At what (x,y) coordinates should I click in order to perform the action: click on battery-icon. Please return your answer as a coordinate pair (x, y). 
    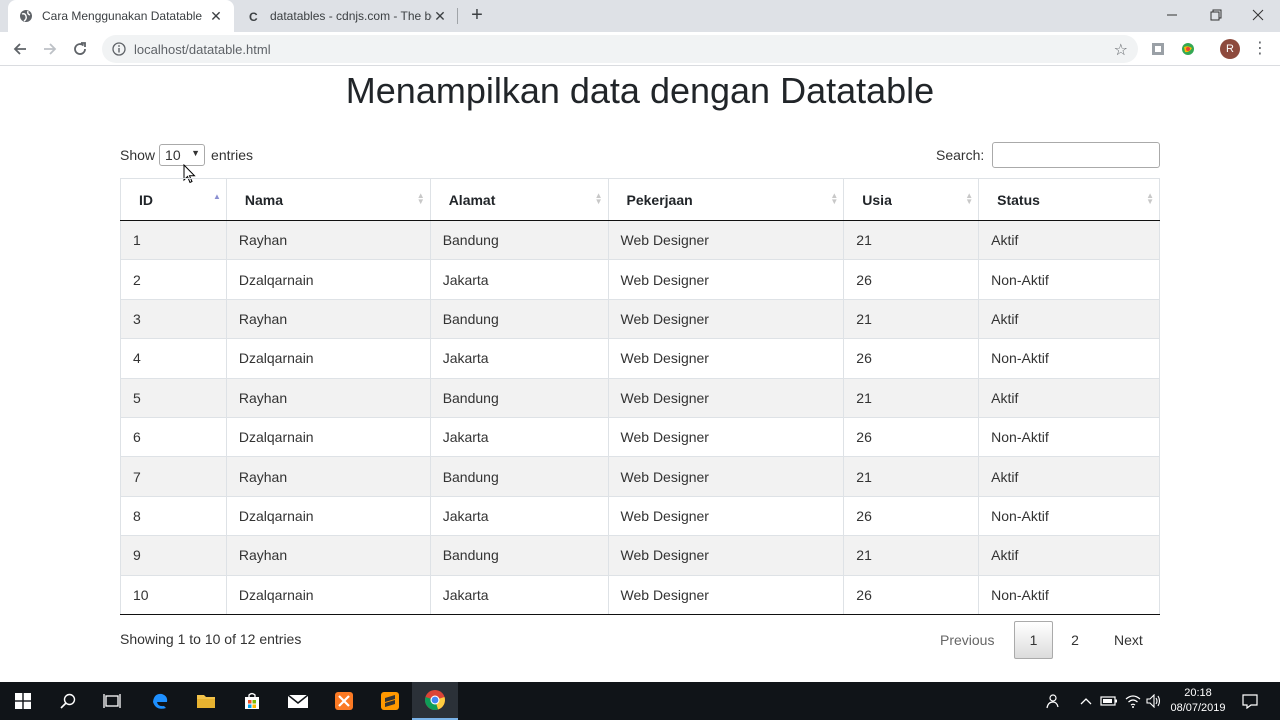
    Looking at the image, I should click on (1109, 701).